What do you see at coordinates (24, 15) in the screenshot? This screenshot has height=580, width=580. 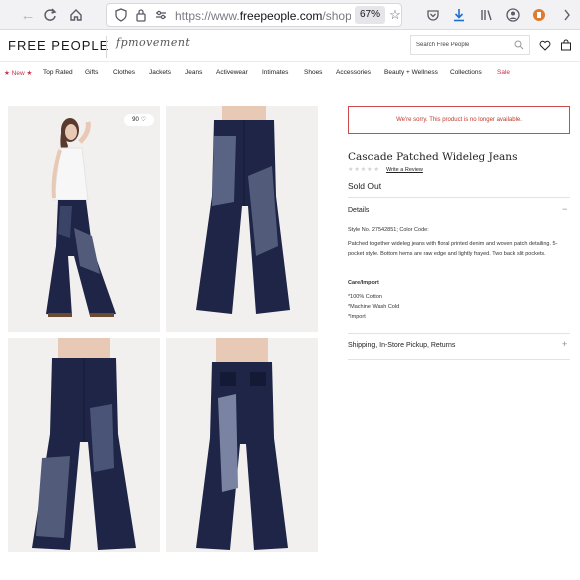 I see `forward-placeholder` at bounding box center [24, 15].